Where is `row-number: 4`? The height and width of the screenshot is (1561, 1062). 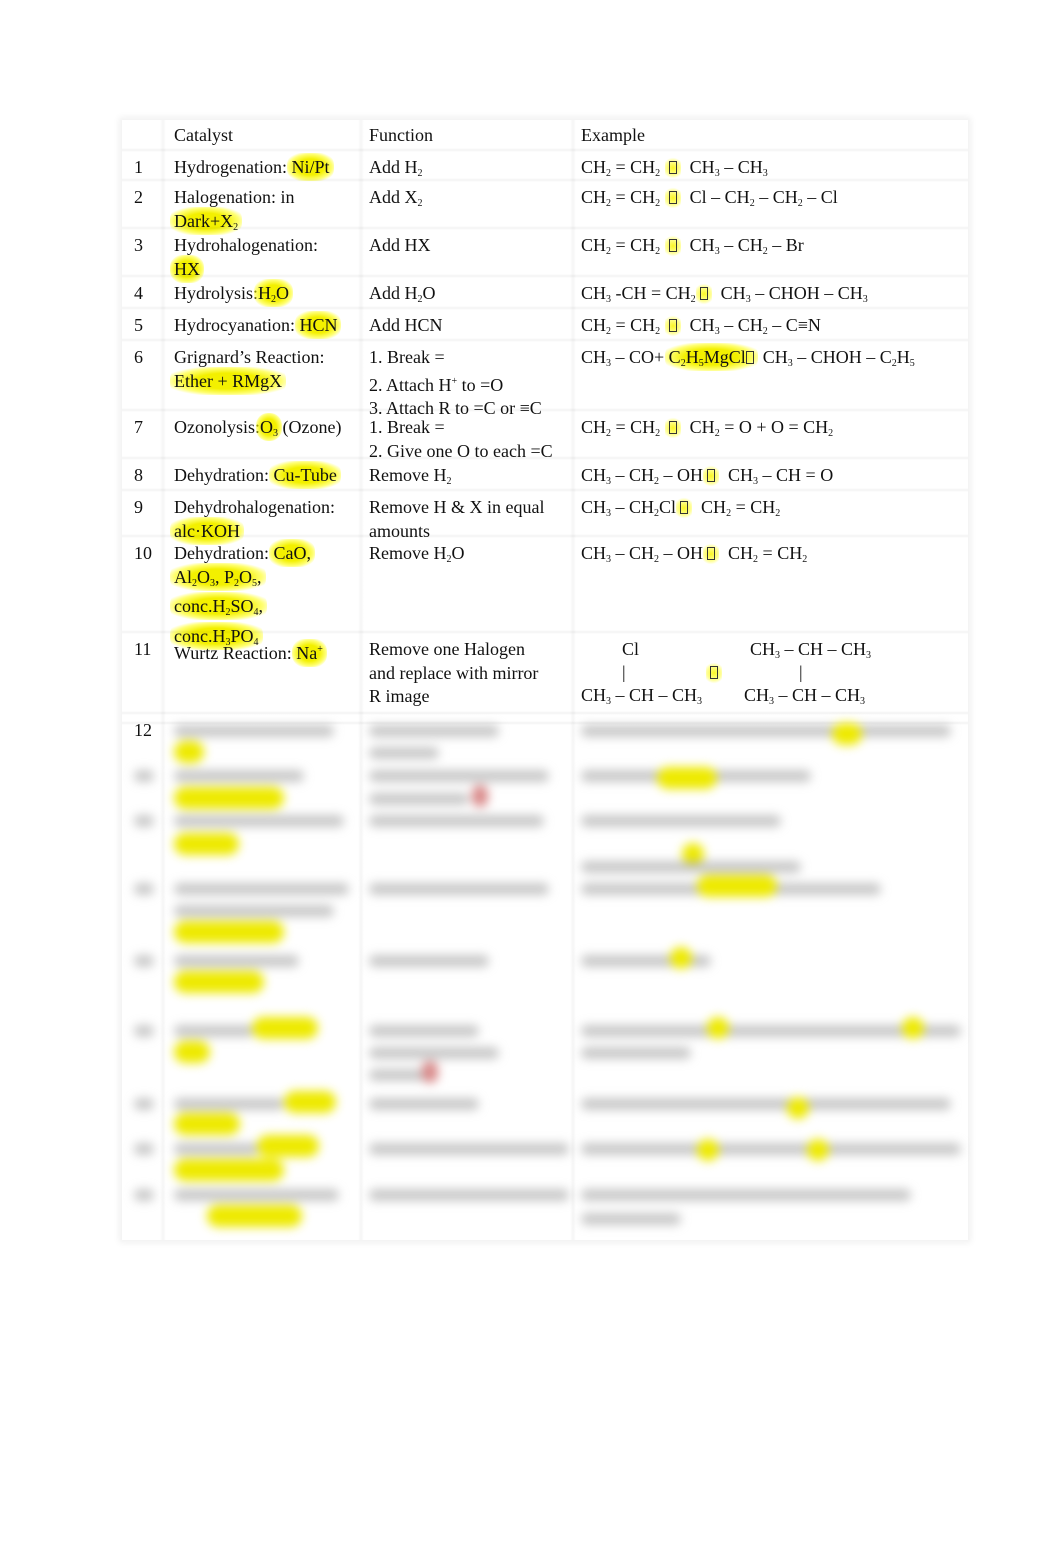 row-number: 4 is located at coordinates (138, 293).